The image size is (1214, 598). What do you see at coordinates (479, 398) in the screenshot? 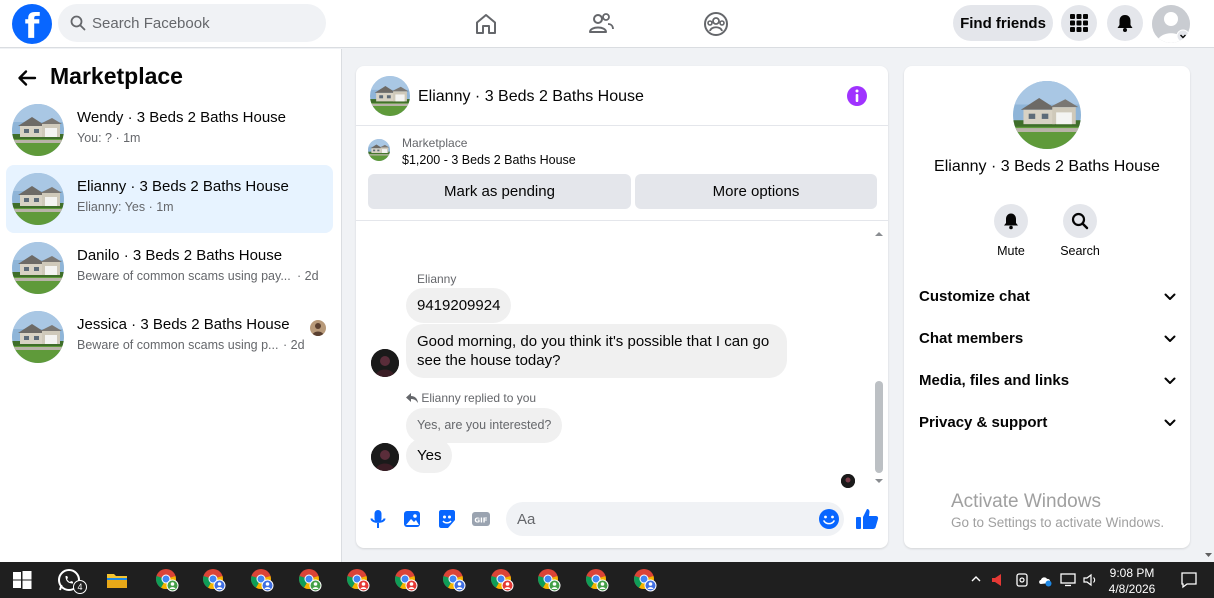
I see `reply-label-text: Elianny replied to you` at bounding box center [479, 398].